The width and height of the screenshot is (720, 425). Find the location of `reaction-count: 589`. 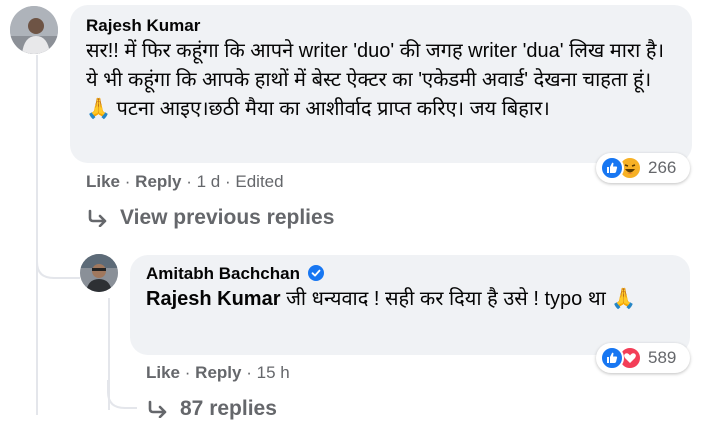

reaction-count: 589 is located at coordinates (662, 357).